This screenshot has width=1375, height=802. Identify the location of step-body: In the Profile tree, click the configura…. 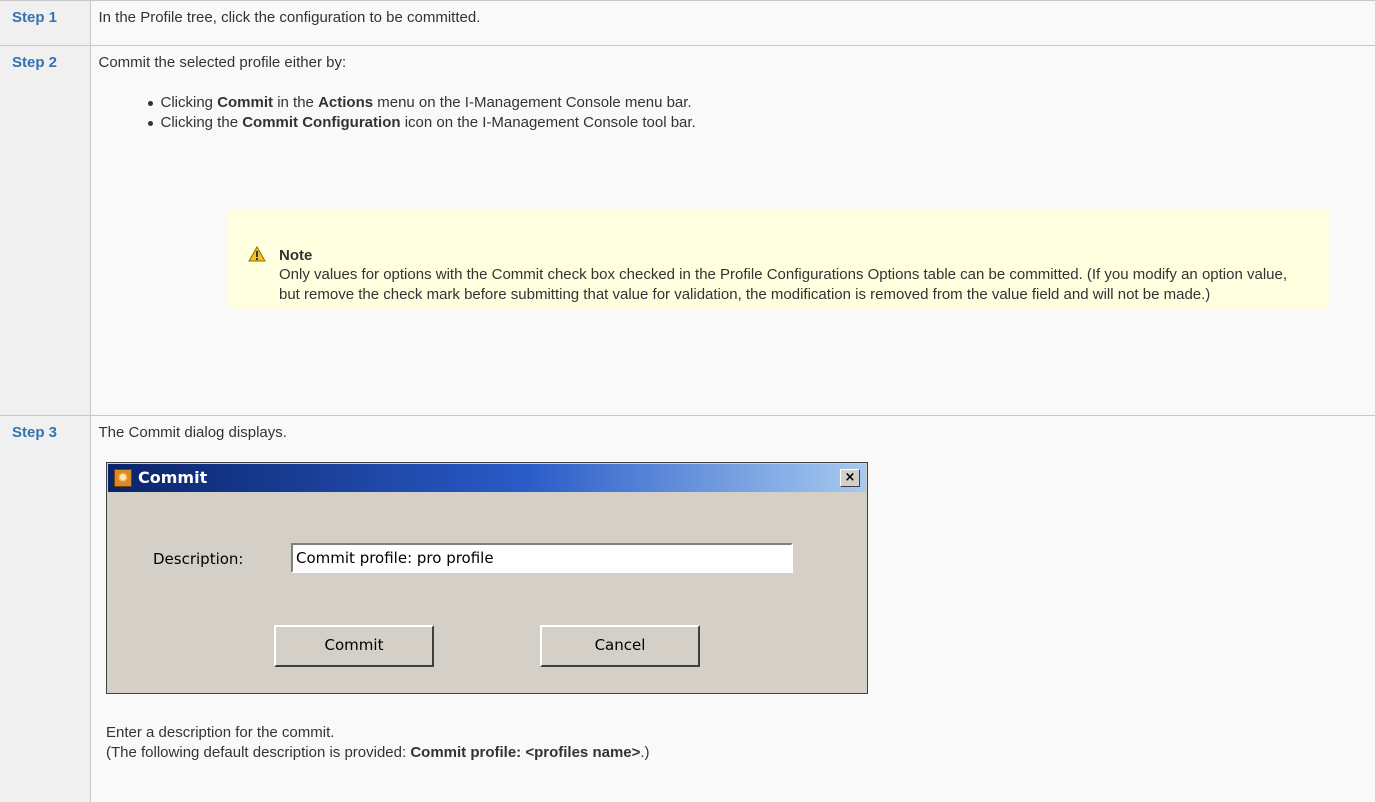
(732, 23).